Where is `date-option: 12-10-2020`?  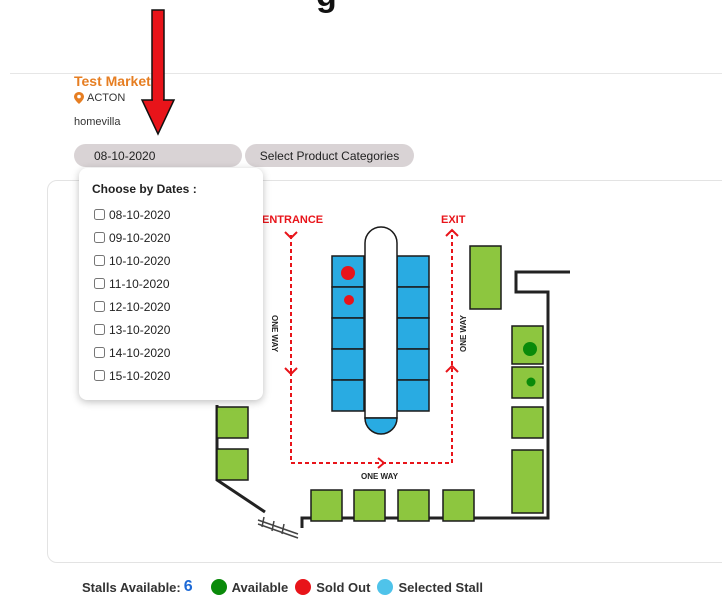
date-option: 12-10-2020 is located at coordinates (177, 306).